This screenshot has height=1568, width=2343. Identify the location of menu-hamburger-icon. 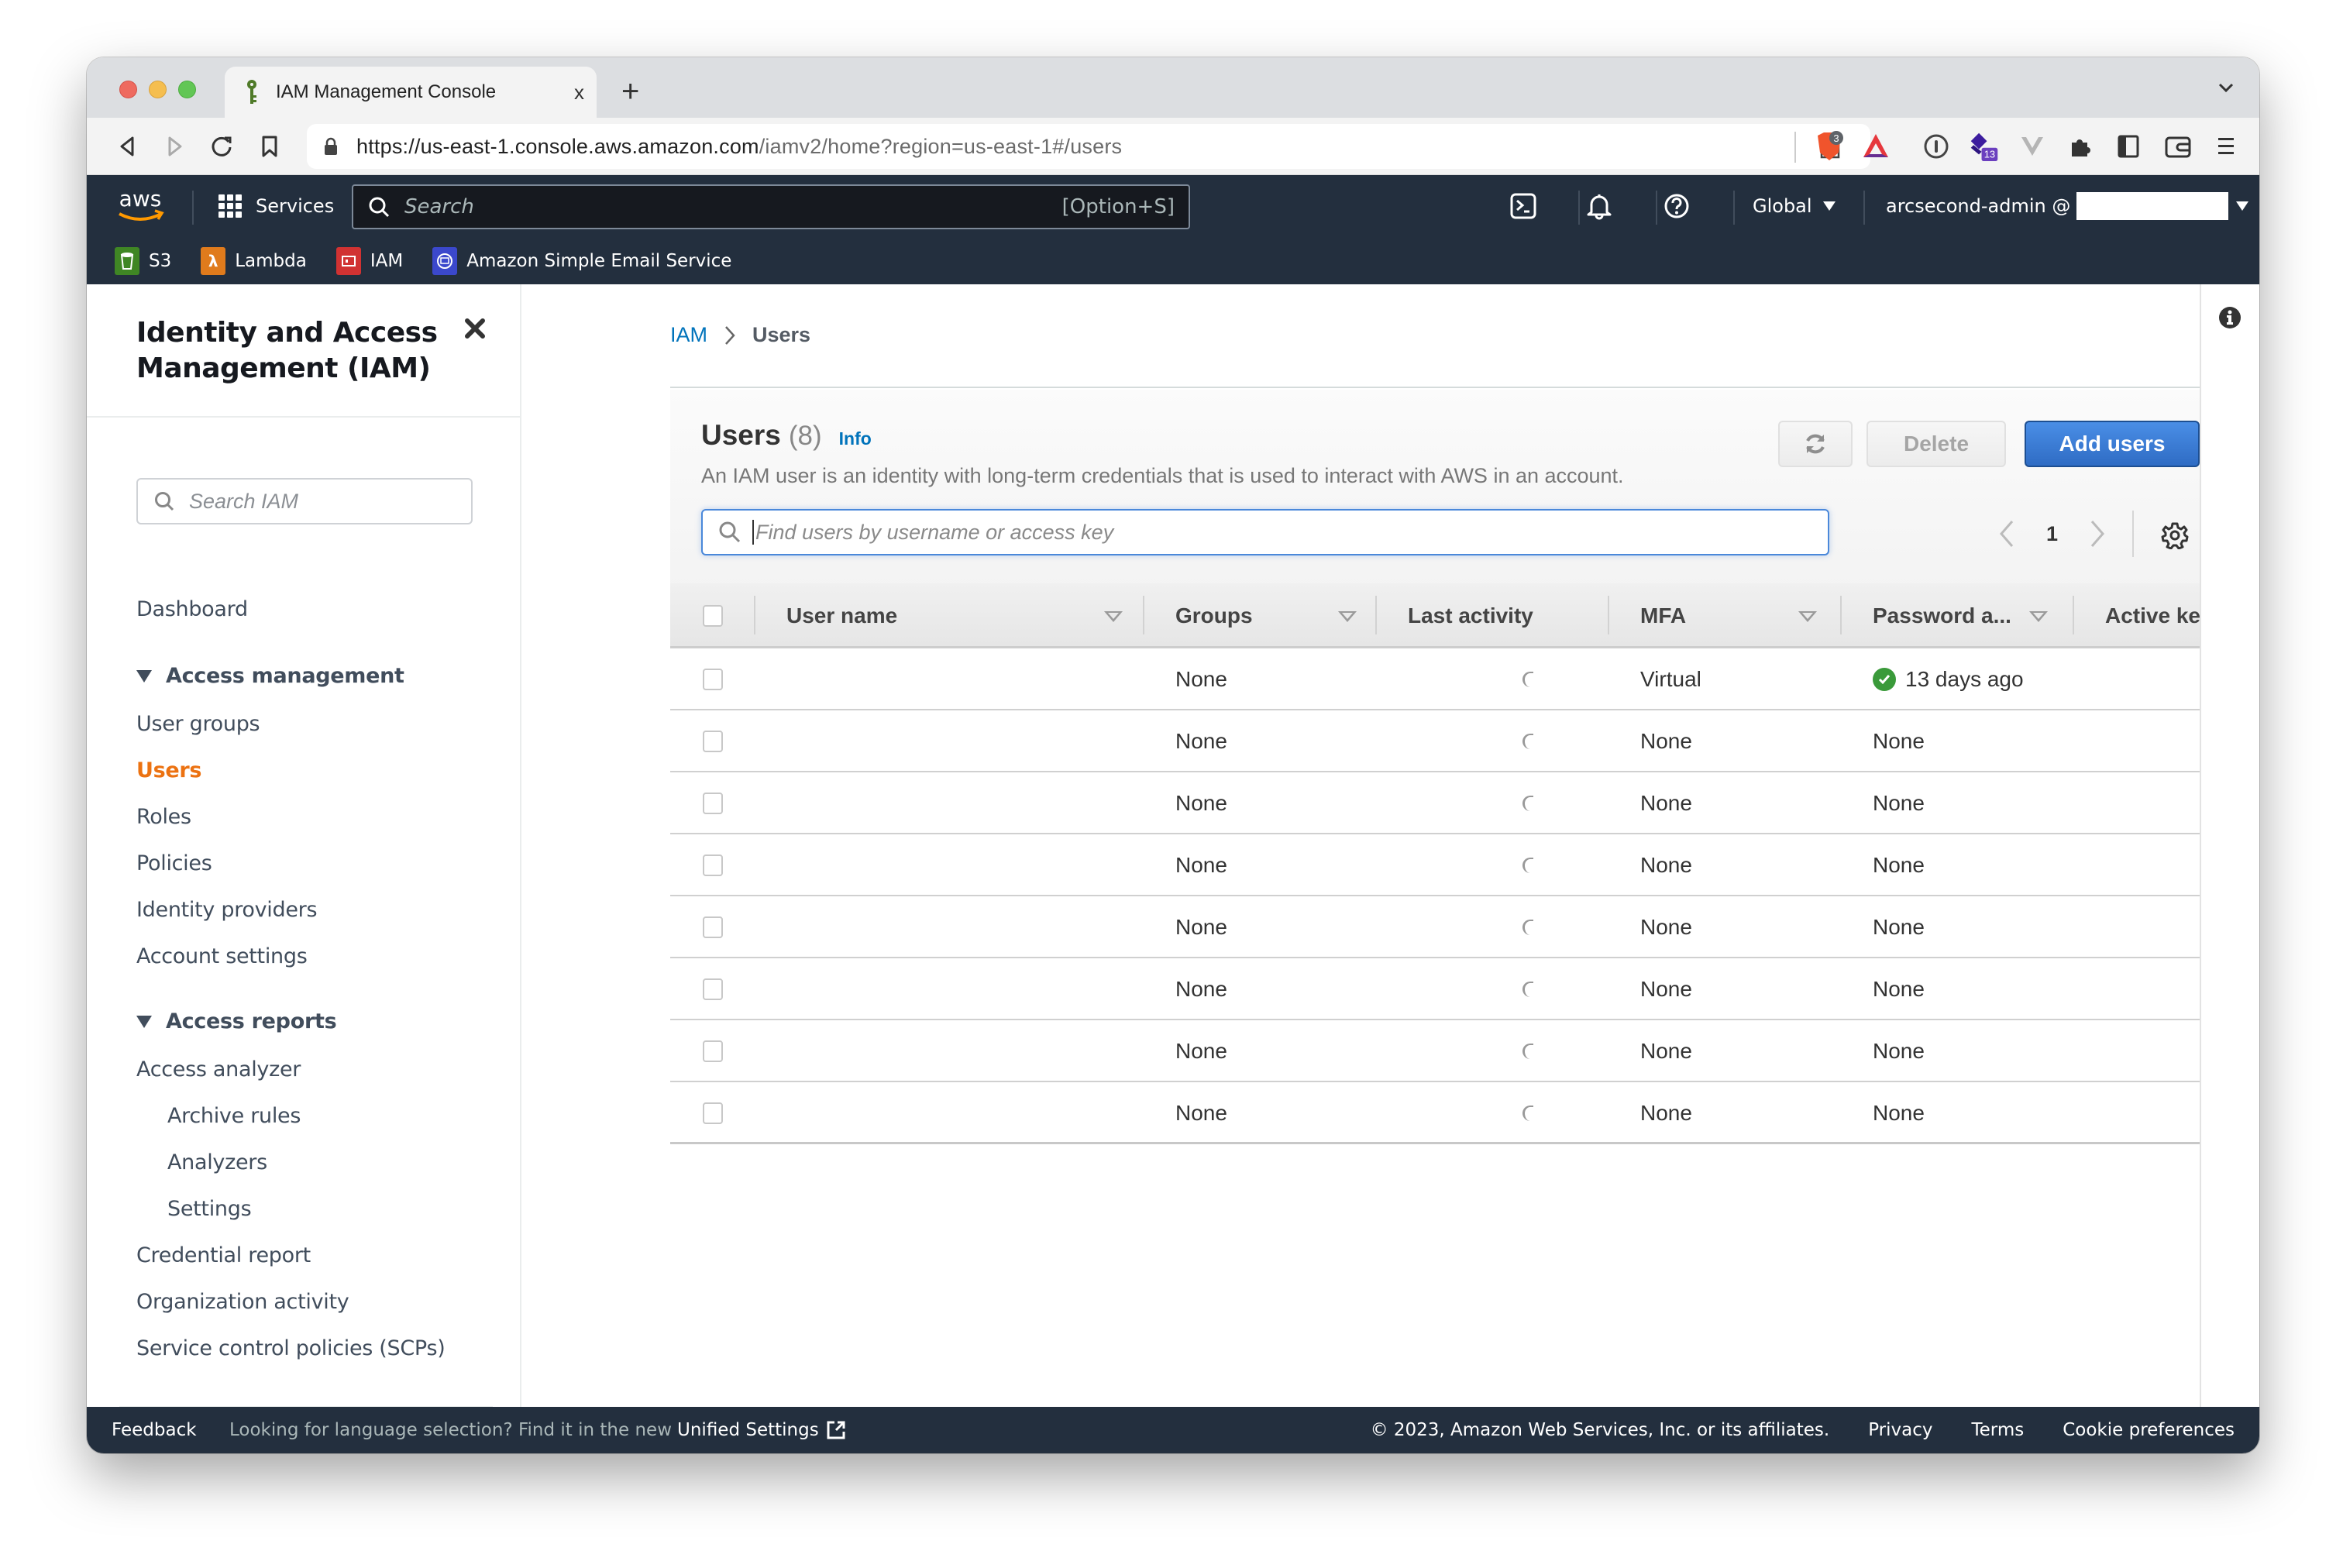
(2226, 146).